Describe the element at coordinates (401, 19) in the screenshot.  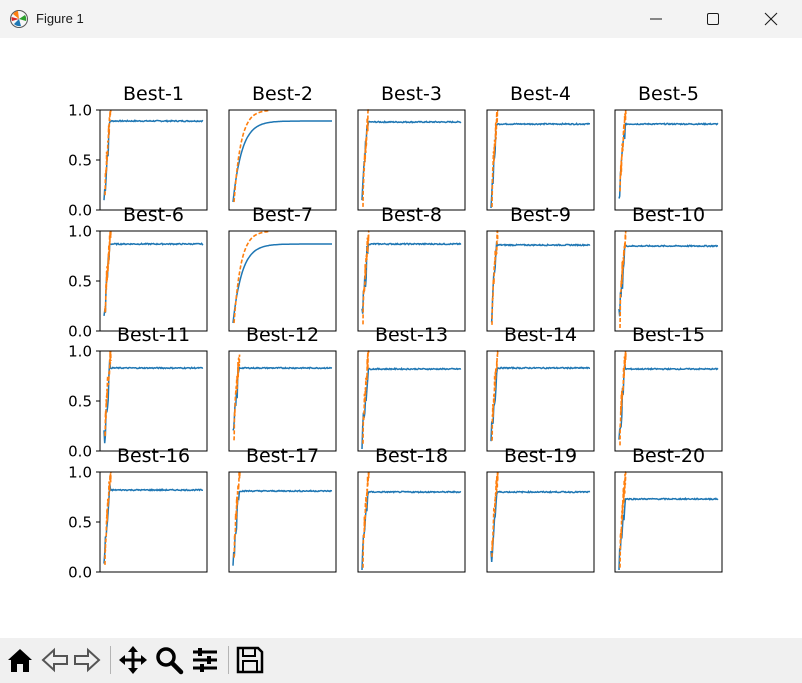
I see `title-bar: Figure 1` at that location.